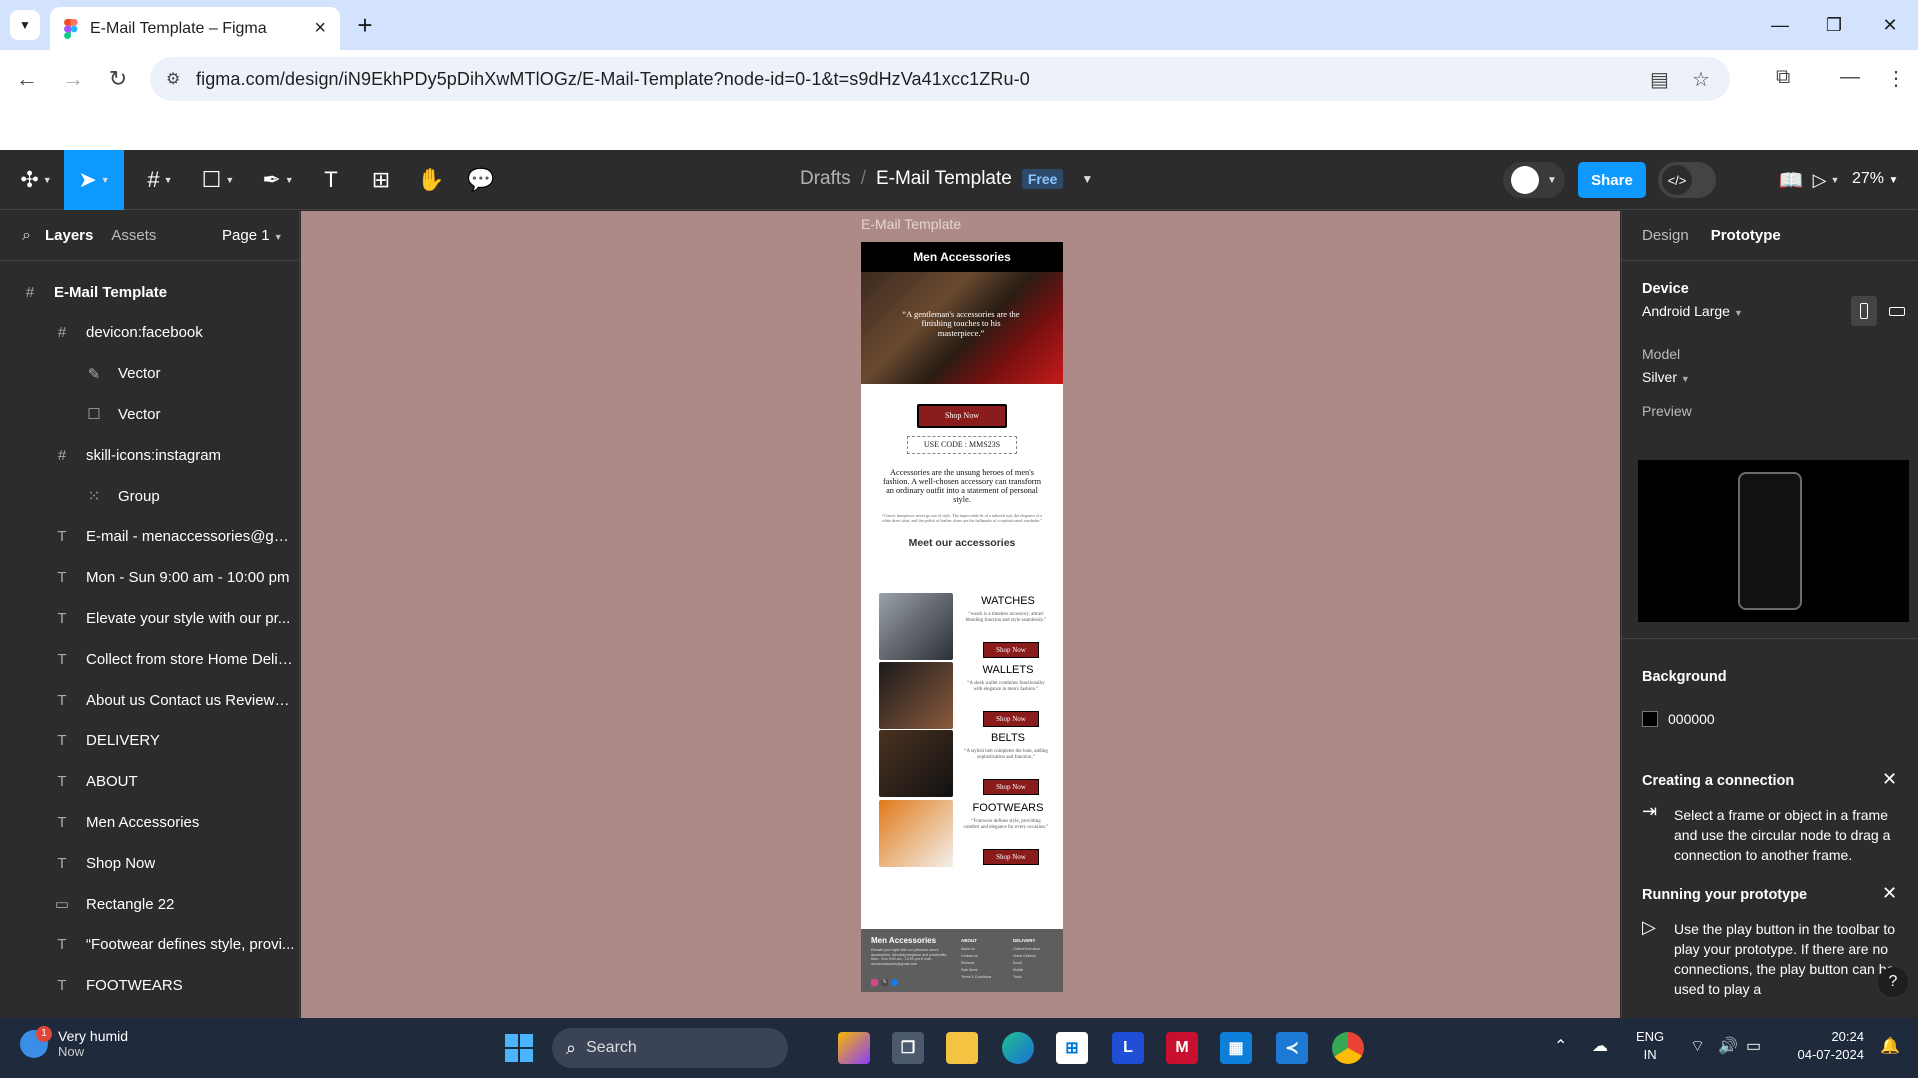 Image resolution: width=1918 pixels, height=1078 pixels. I want to click on app-icon: ▦, so click(1236, 1048).